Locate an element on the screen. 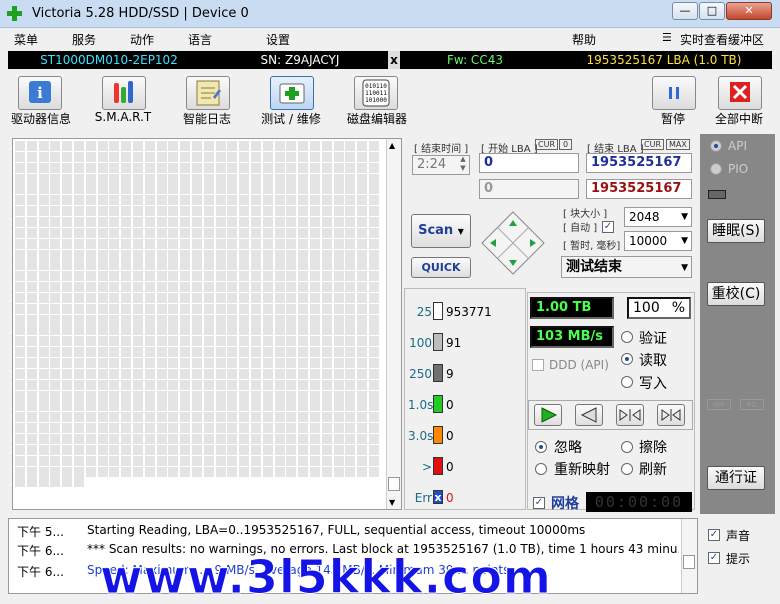  timeout-select: 10000 ▼ is located at coordinates (658, 241).